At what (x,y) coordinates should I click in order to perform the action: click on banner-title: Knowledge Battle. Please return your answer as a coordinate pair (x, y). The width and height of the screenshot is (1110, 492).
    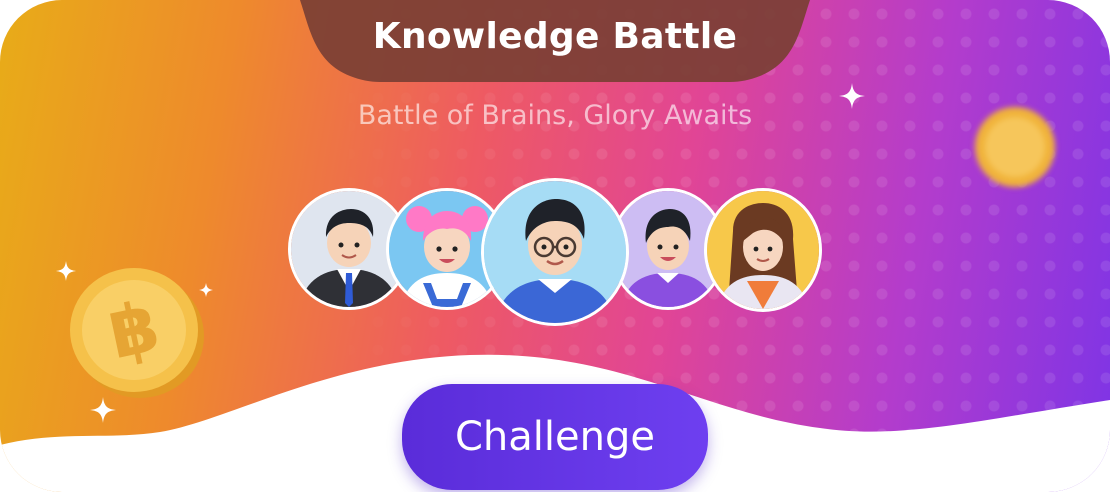
    Looking at the image, I should click on (555, 36).